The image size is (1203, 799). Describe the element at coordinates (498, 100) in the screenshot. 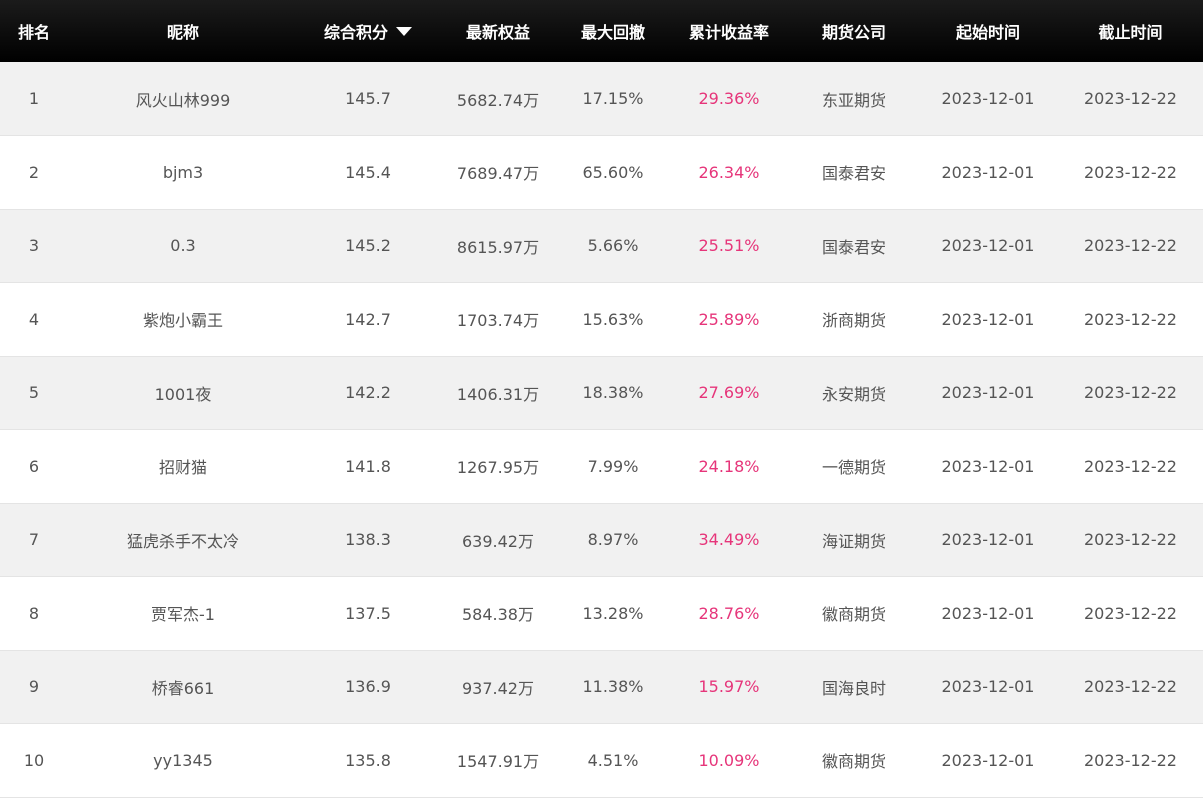

I see `cell-equity: 5682.74万` at that location.